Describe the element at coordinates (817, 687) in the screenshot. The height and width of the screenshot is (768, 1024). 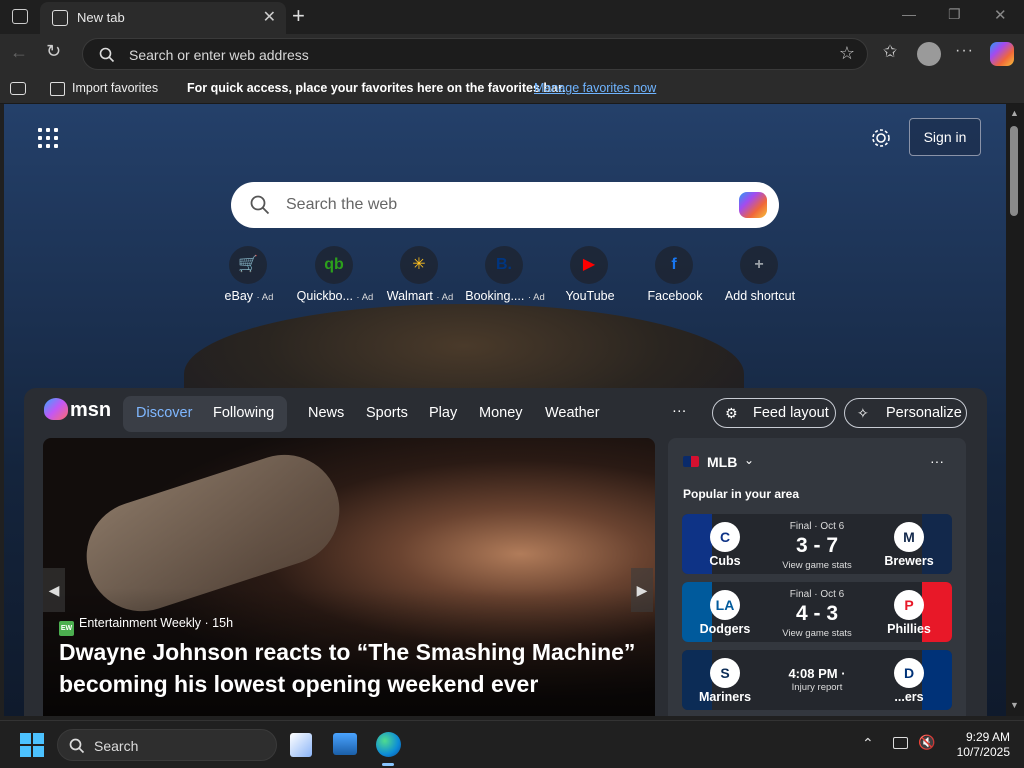
I see `game-stats-link: Injury report` at that location.